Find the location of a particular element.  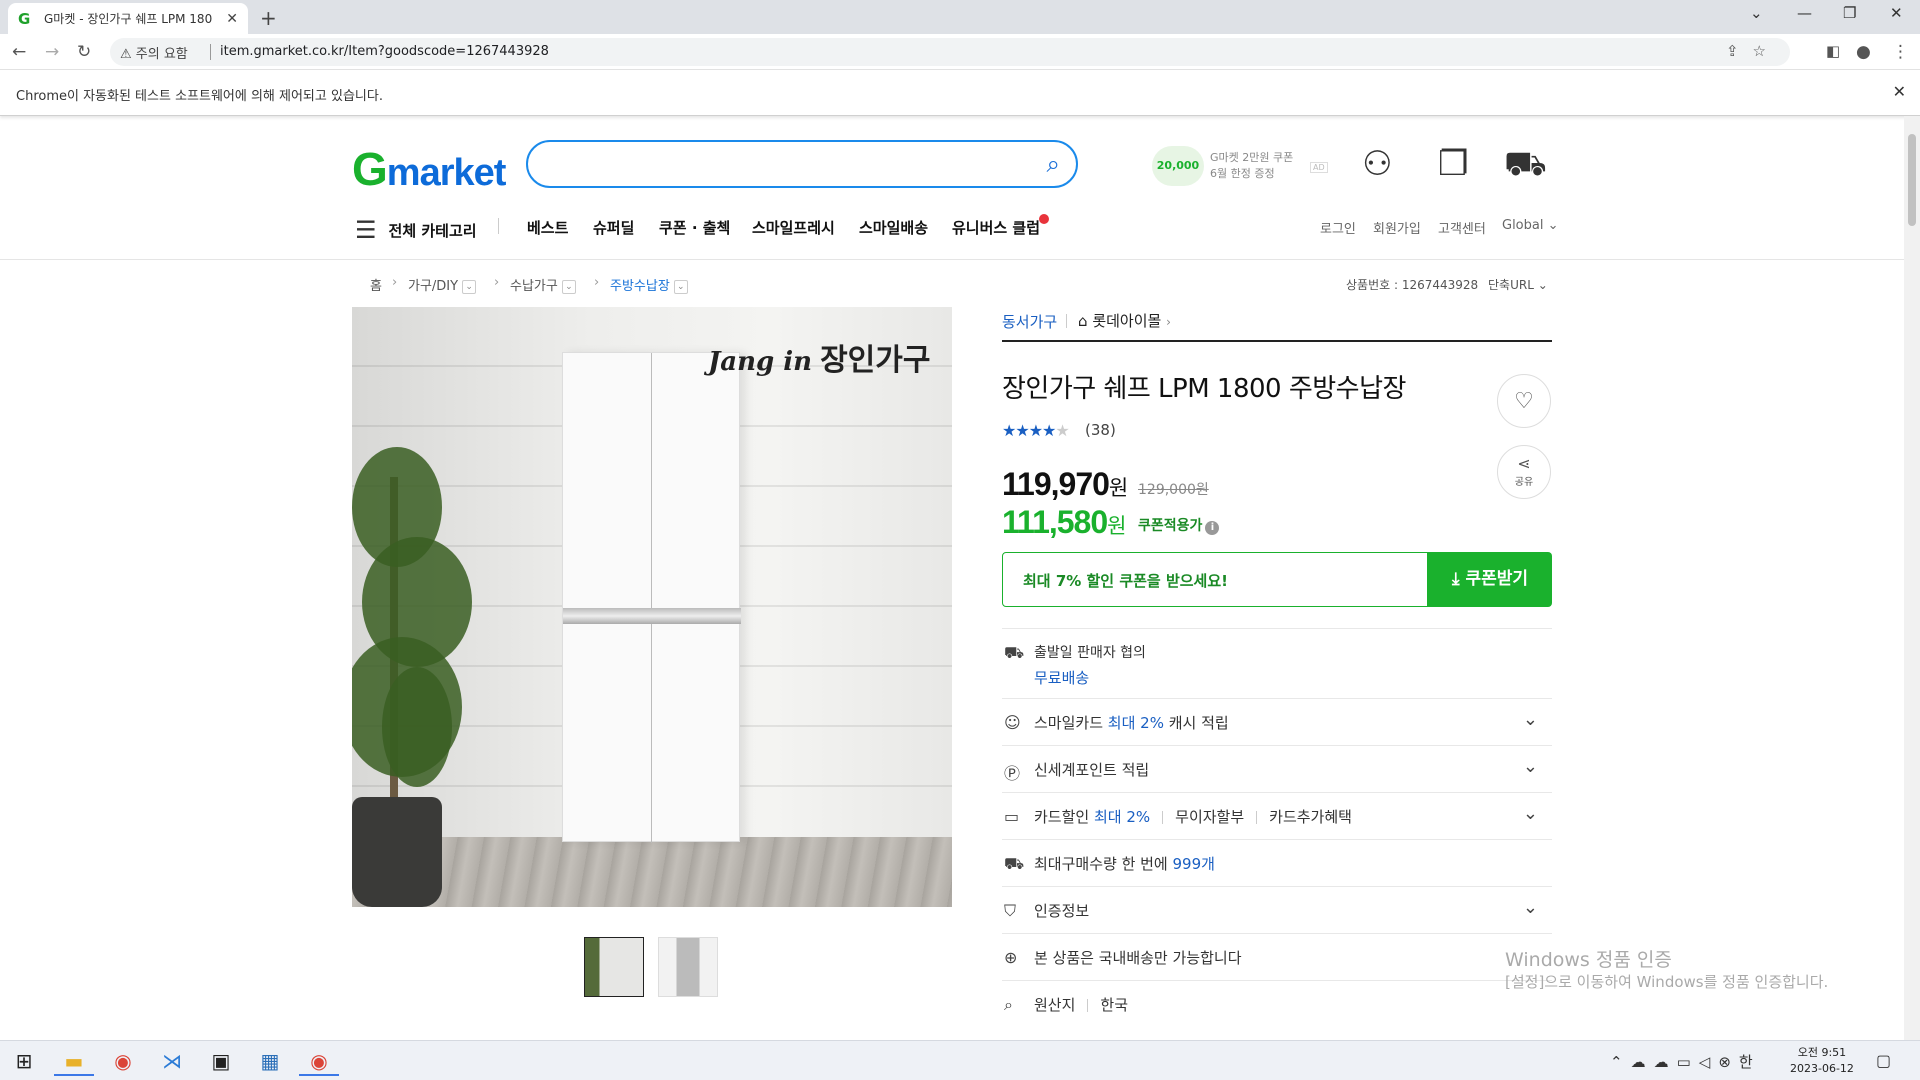

all-categories-label: 전체 카테고리 is located at coordinates (432, 230).